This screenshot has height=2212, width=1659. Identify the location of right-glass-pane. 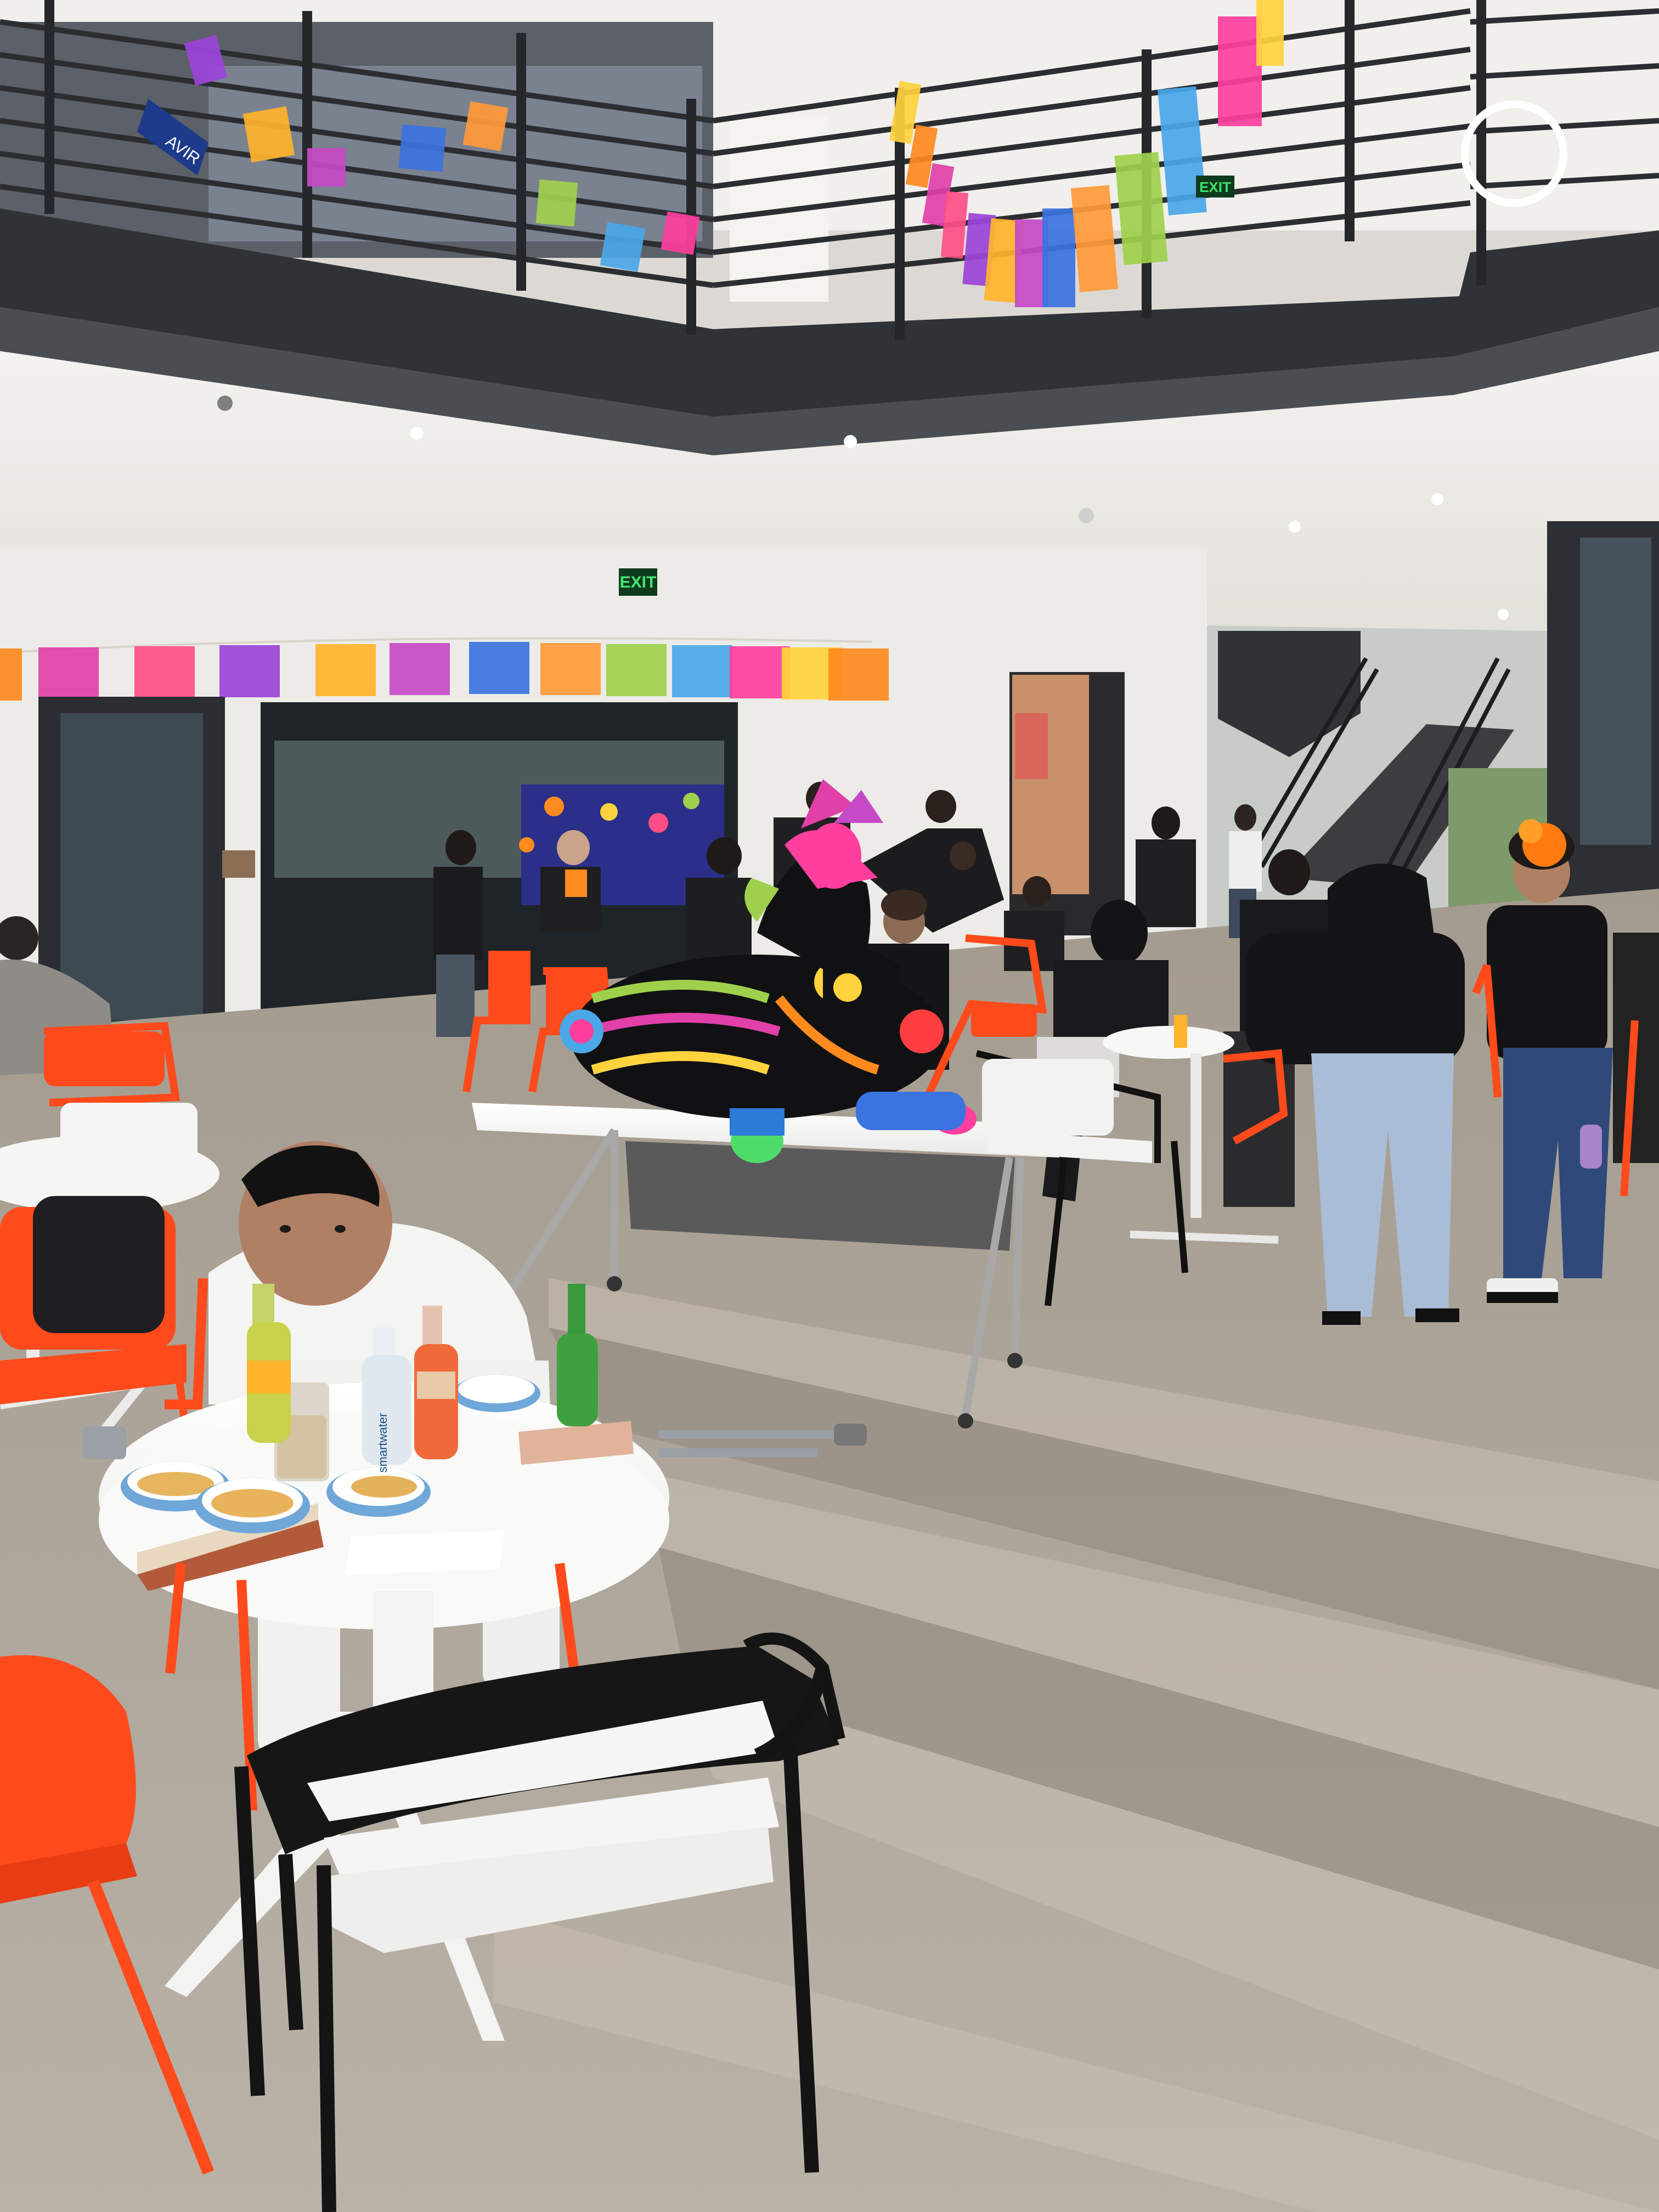
(1616, 691).